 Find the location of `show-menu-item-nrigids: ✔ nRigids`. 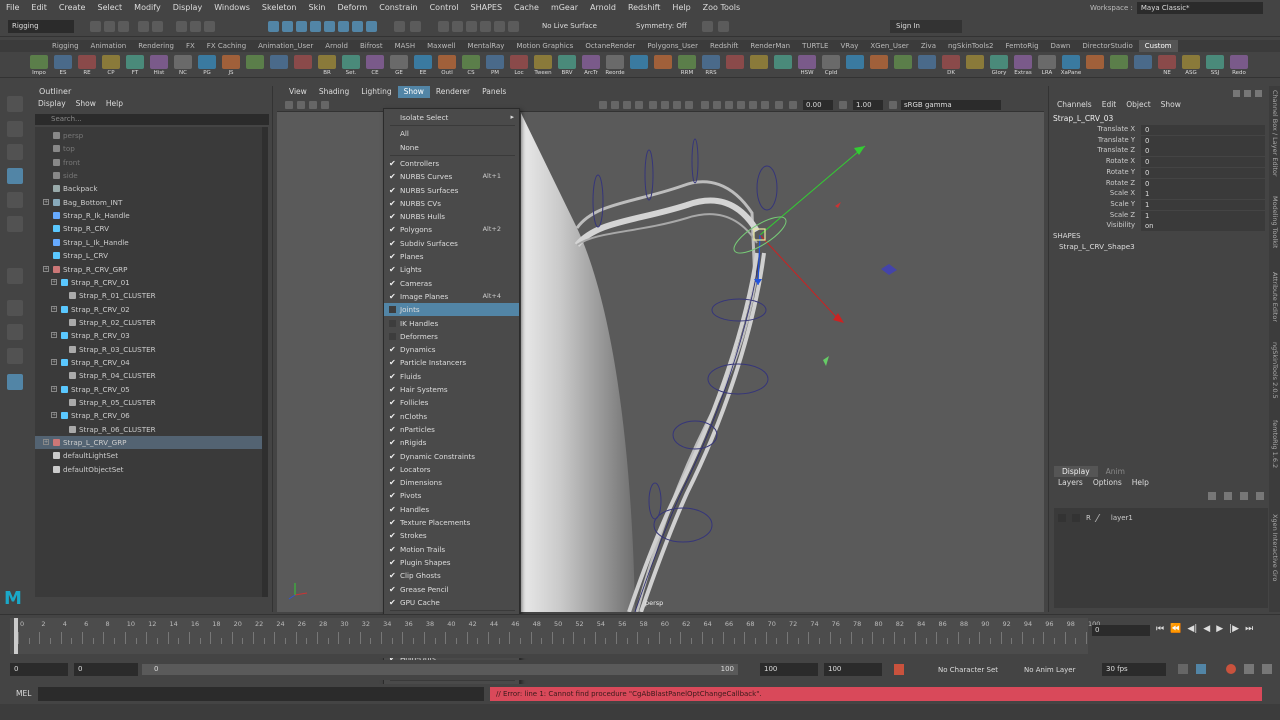

show-menu-item-nrigids: ✔ nRigids is located at coordinates (451, 442).